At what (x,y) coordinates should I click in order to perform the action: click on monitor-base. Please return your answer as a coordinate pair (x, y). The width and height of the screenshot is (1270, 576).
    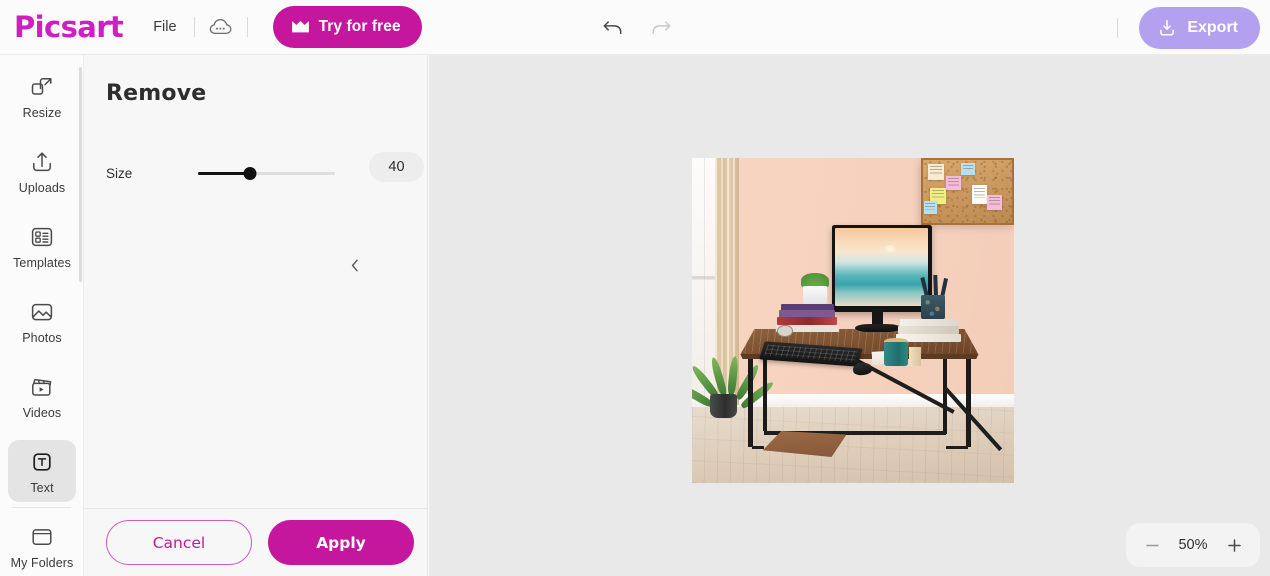
    Looking at the image, I should click on (878, 328).